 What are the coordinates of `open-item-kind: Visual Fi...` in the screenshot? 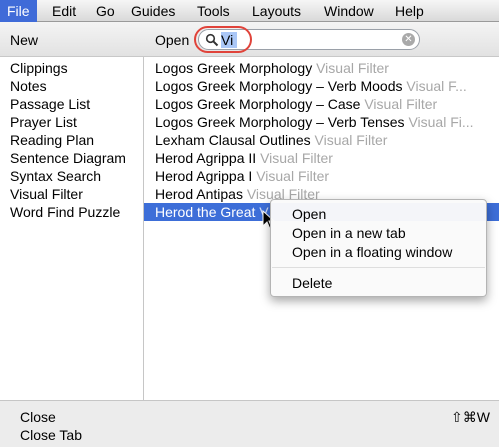 It's located at (441, 122).